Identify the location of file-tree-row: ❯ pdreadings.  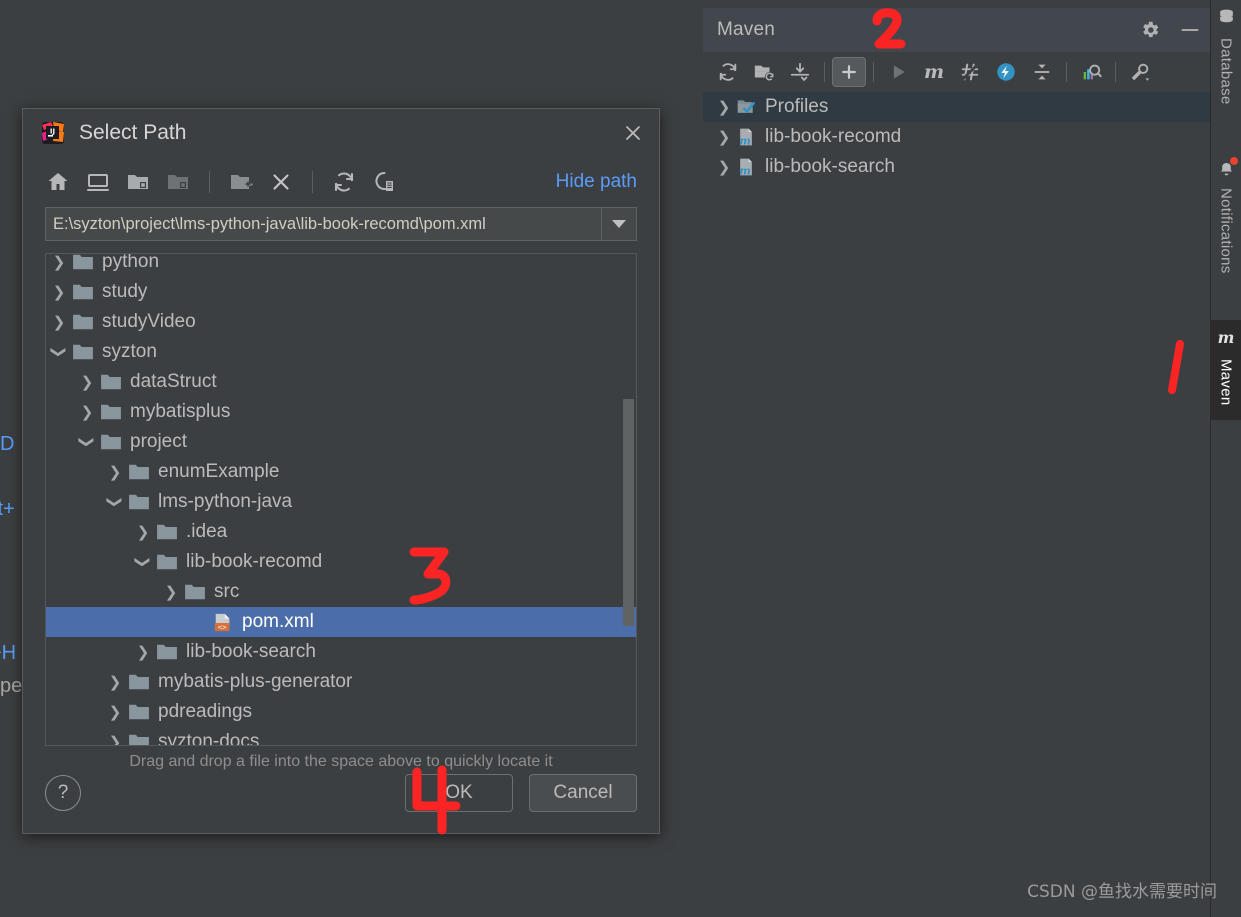
(341, 712).